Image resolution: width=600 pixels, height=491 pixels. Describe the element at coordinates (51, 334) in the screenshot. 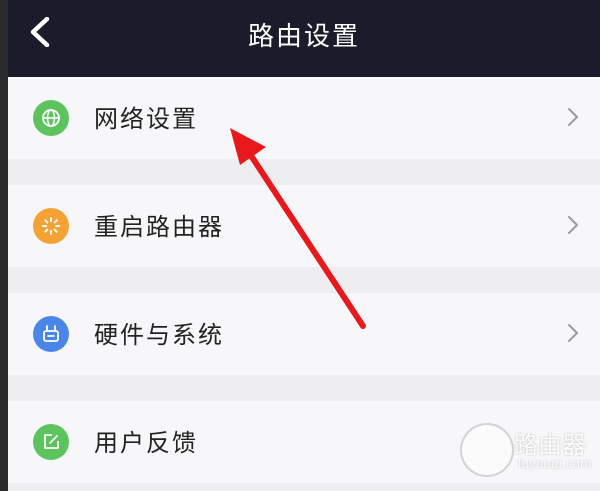

I see `router-icon` at that location.